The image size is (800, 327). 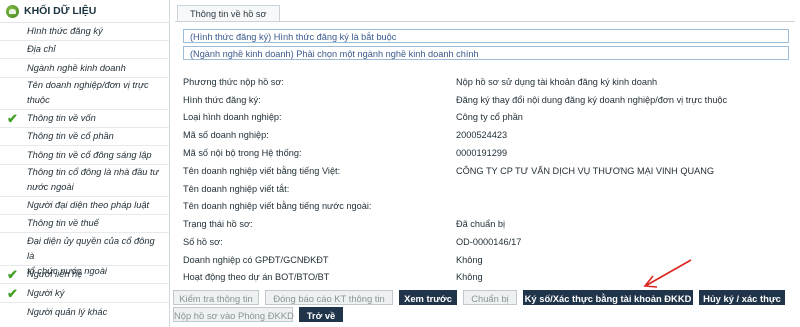 I want to click on sidebar-item-tax-info: Thông tin về thuế, so click(x=84, y=223).